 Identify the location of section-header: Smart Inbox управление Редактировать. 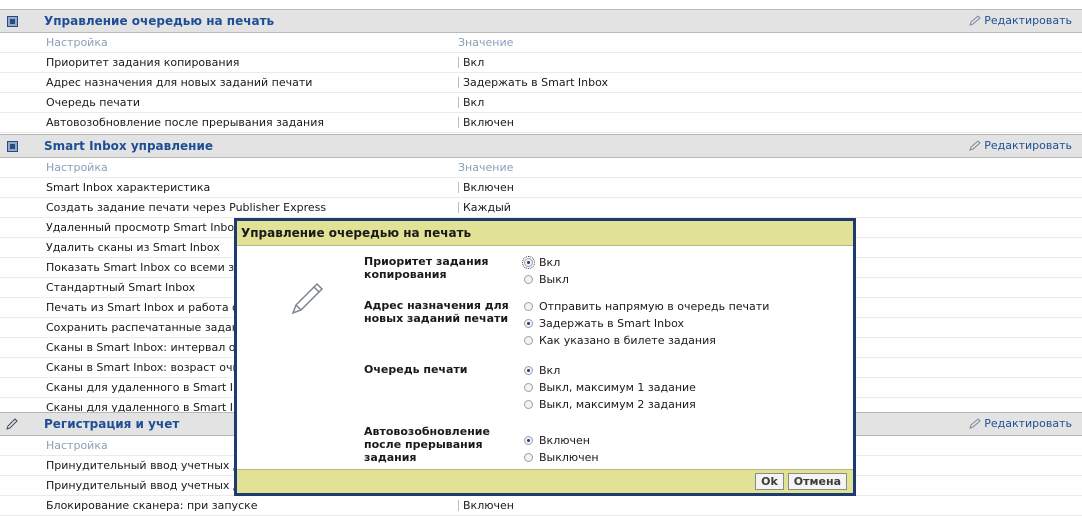
(541, 146).